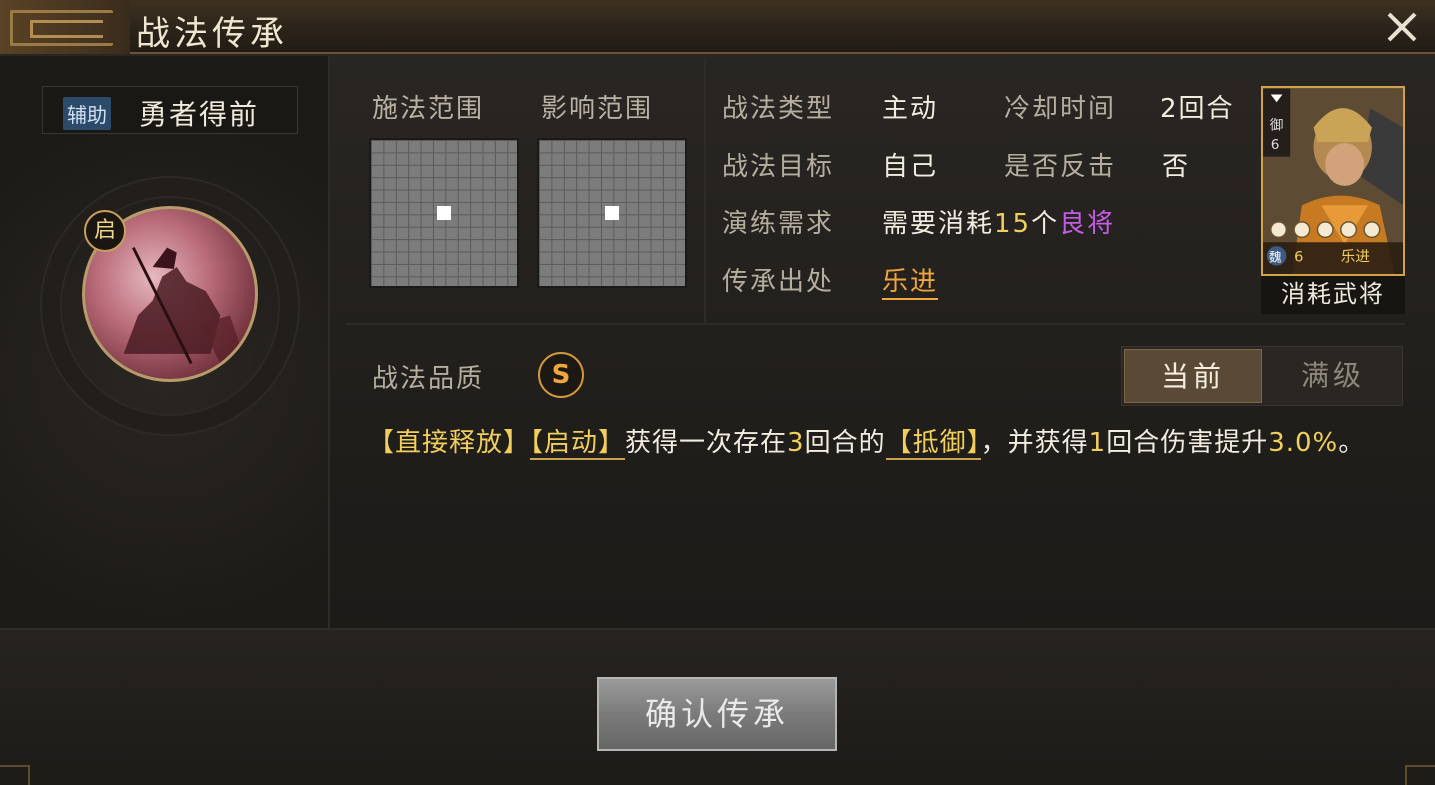 Image resolution: width=1435 pixels, height=785 pixels. I want to click on confirm-inherit-button: 确认传承, so click(717, 714).